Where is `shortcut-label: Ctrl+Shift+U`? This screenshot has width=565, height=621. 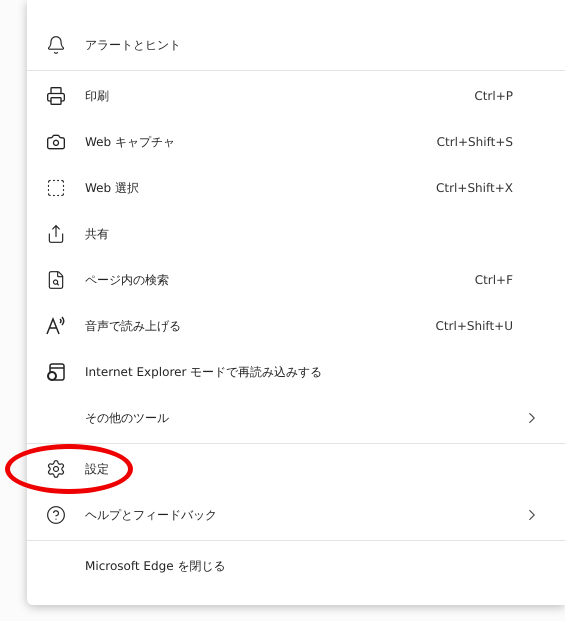 shortcut-label: Ctrl+Shift+U is located at coordinates (474, 326).